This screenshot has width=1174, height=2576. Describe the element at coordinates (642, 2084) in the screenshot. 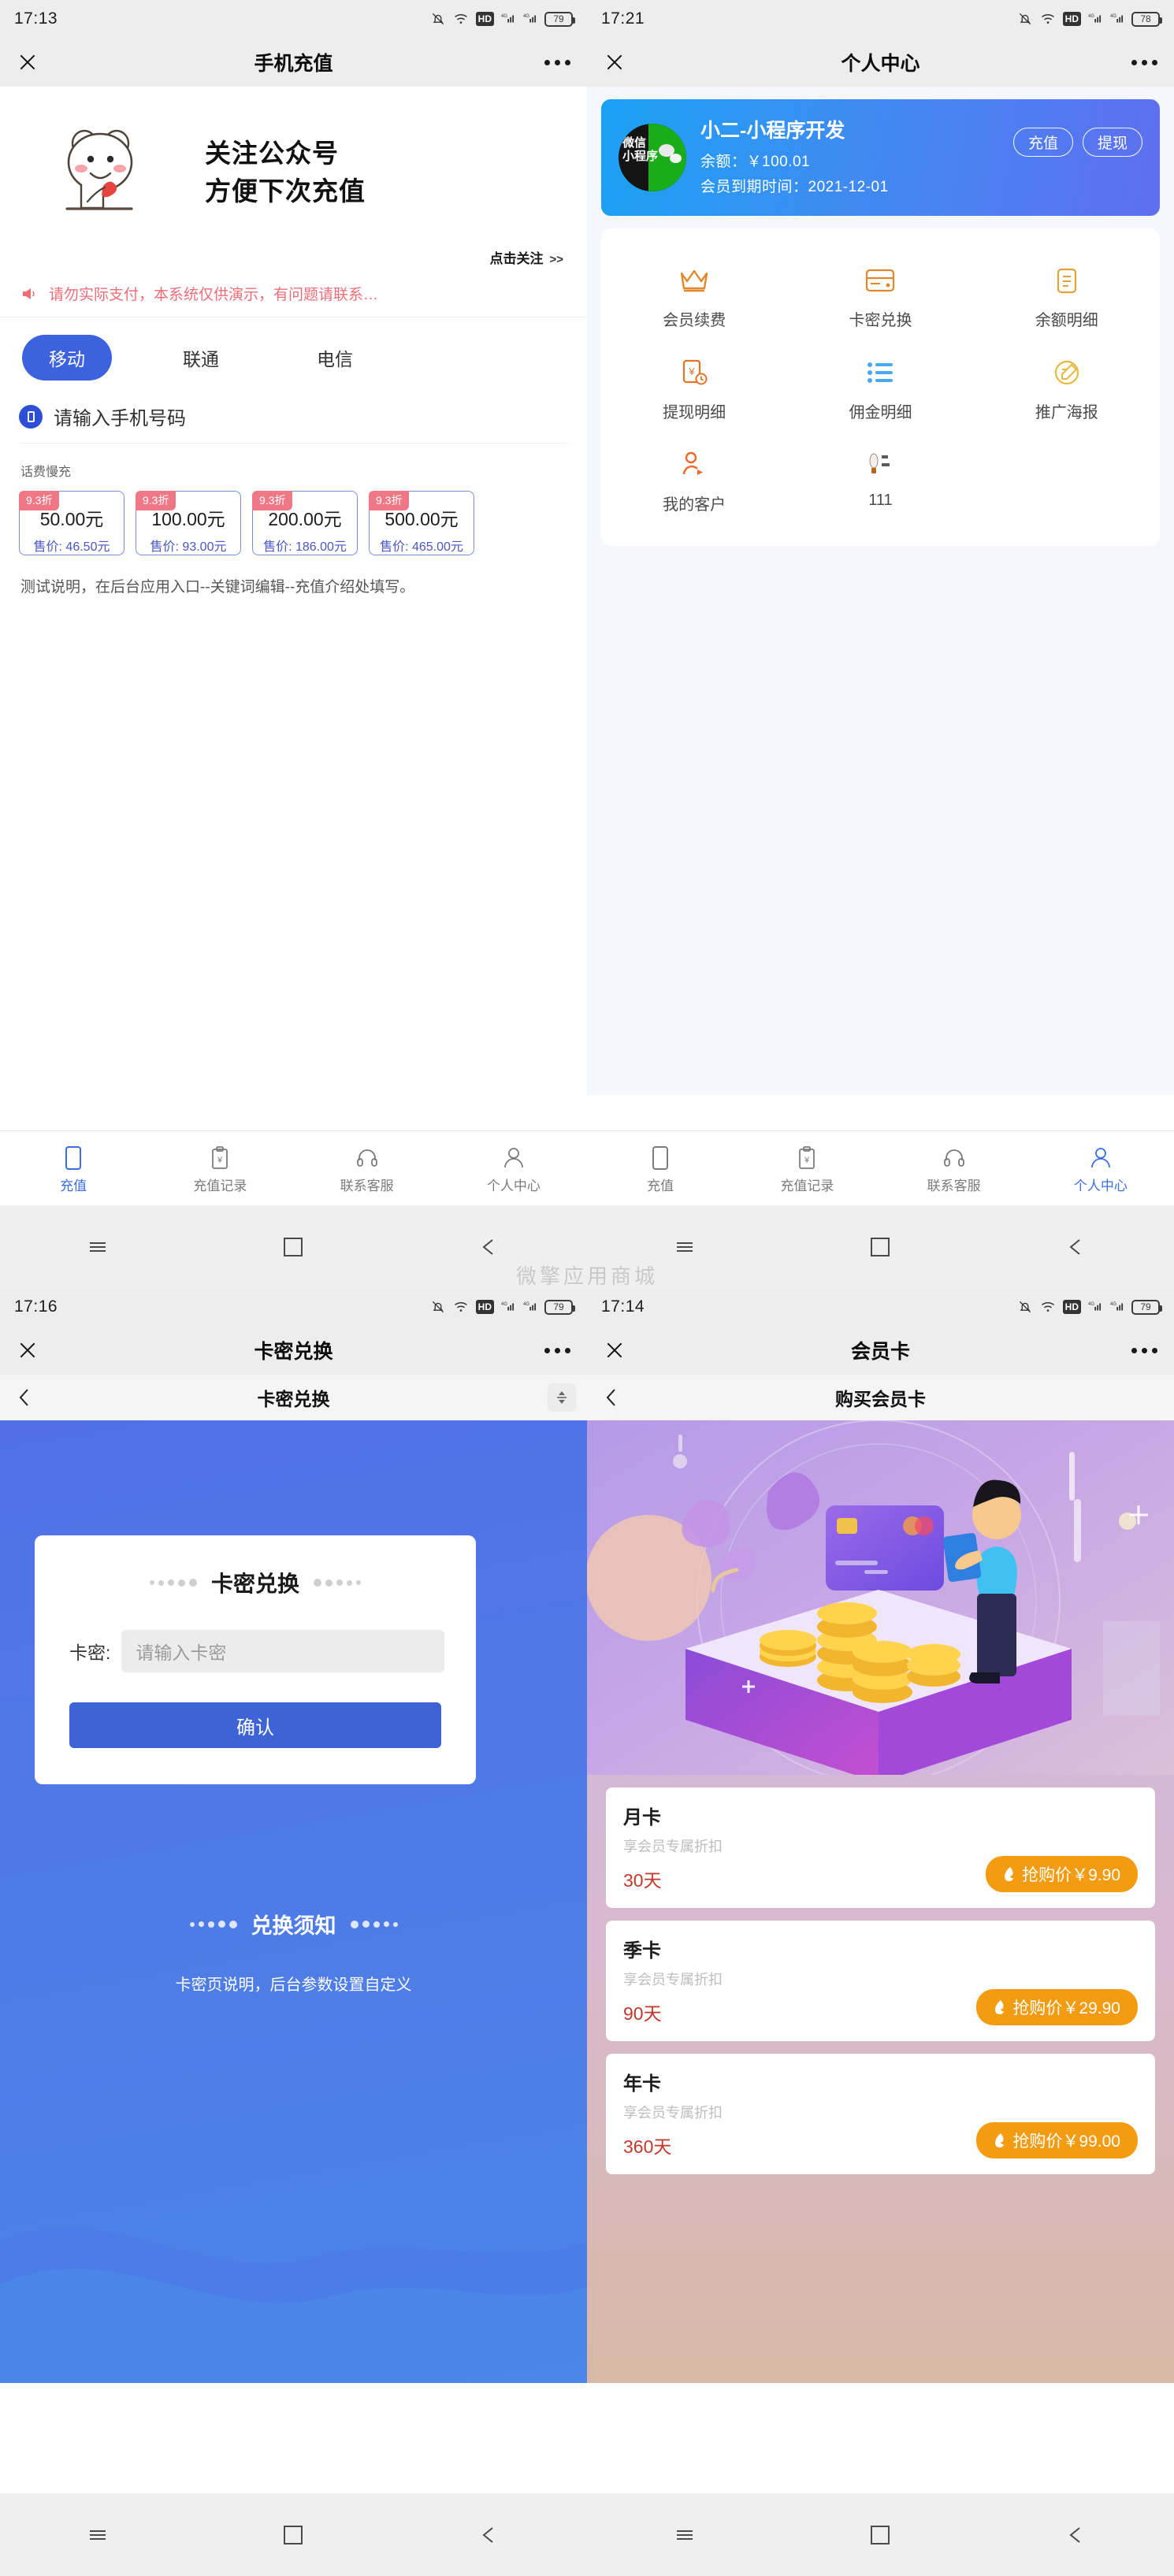

I see `plan-name: 年卡` at that location.